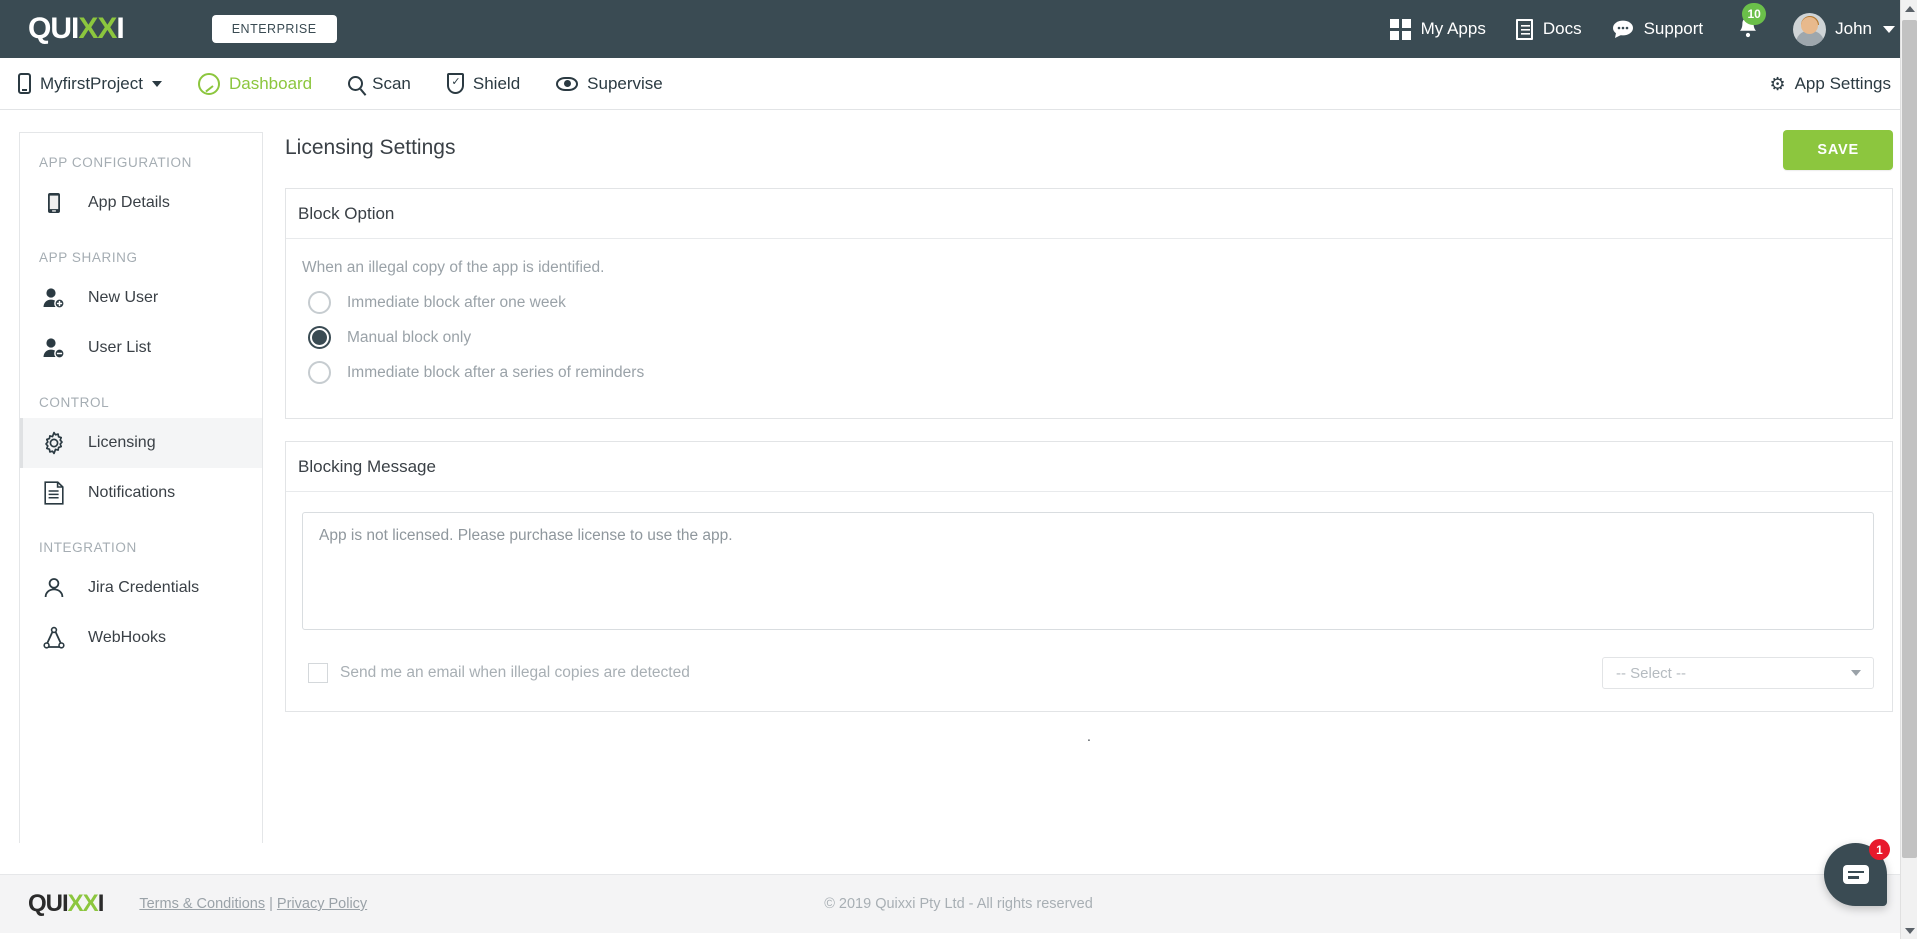  I want to click on radio-option-manual-block-only: Manual block only, so click(1091, 337).